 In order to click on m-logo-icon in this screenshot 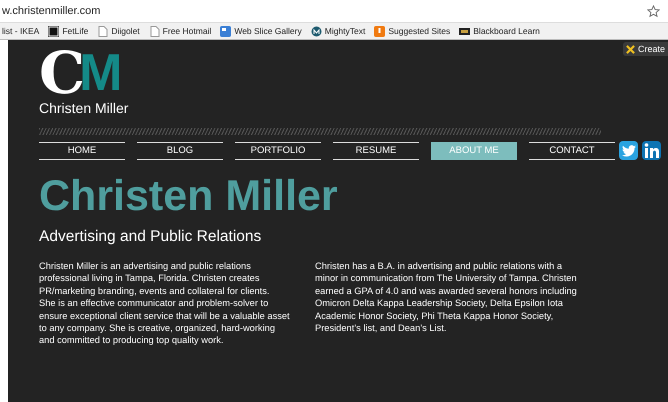, I will do `click(316, 31)`.